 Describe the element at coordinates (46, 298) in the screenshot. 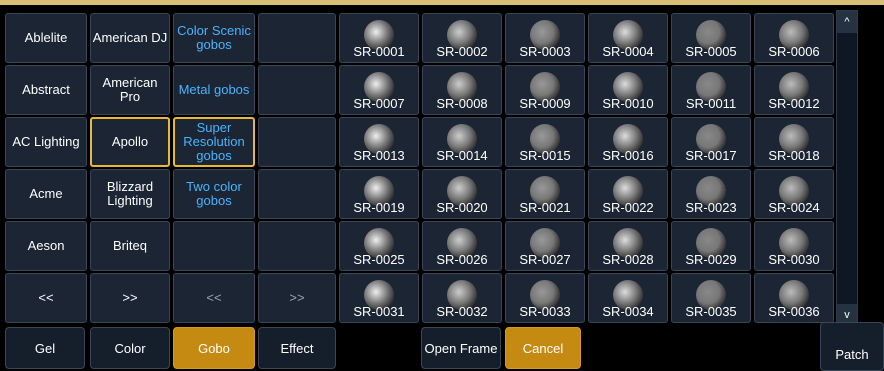

I see `page-back-button: <<` at that location.